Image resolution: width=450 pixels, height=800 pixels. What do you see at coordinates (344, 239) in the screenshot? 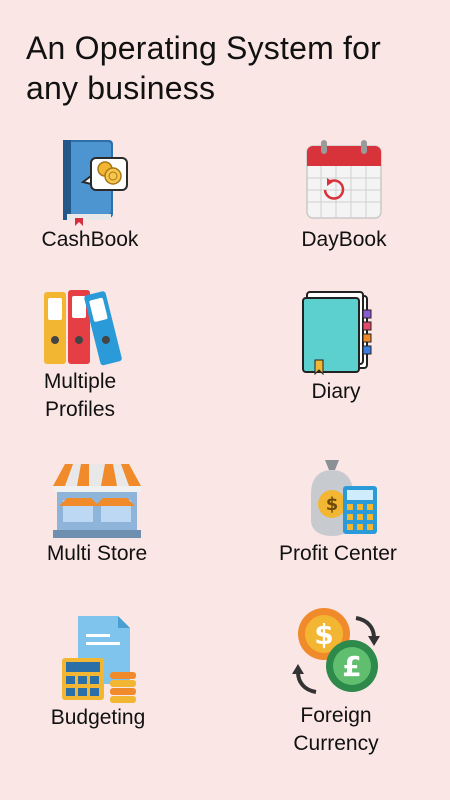
I see `daybook-label: DayBook` at bounding box center [344, 239].